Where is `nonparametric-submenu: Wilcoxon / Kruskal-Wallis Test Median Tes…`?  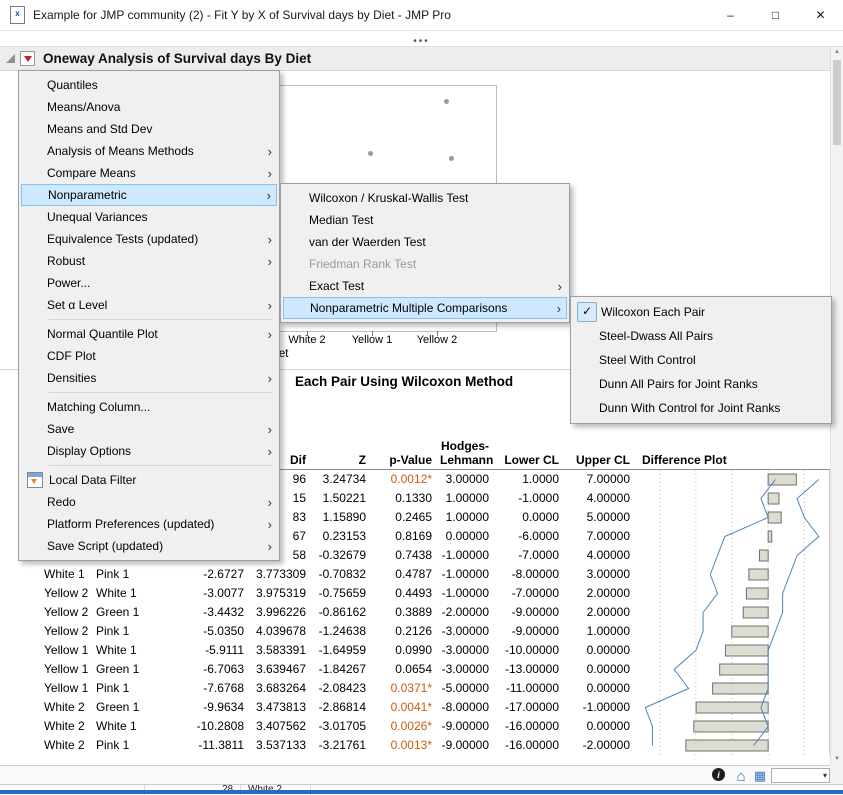 nonparametric-submenu: Wilcoxon / Kruskal-Wallis Test Median Tes… is located at coordinates (425, 253).